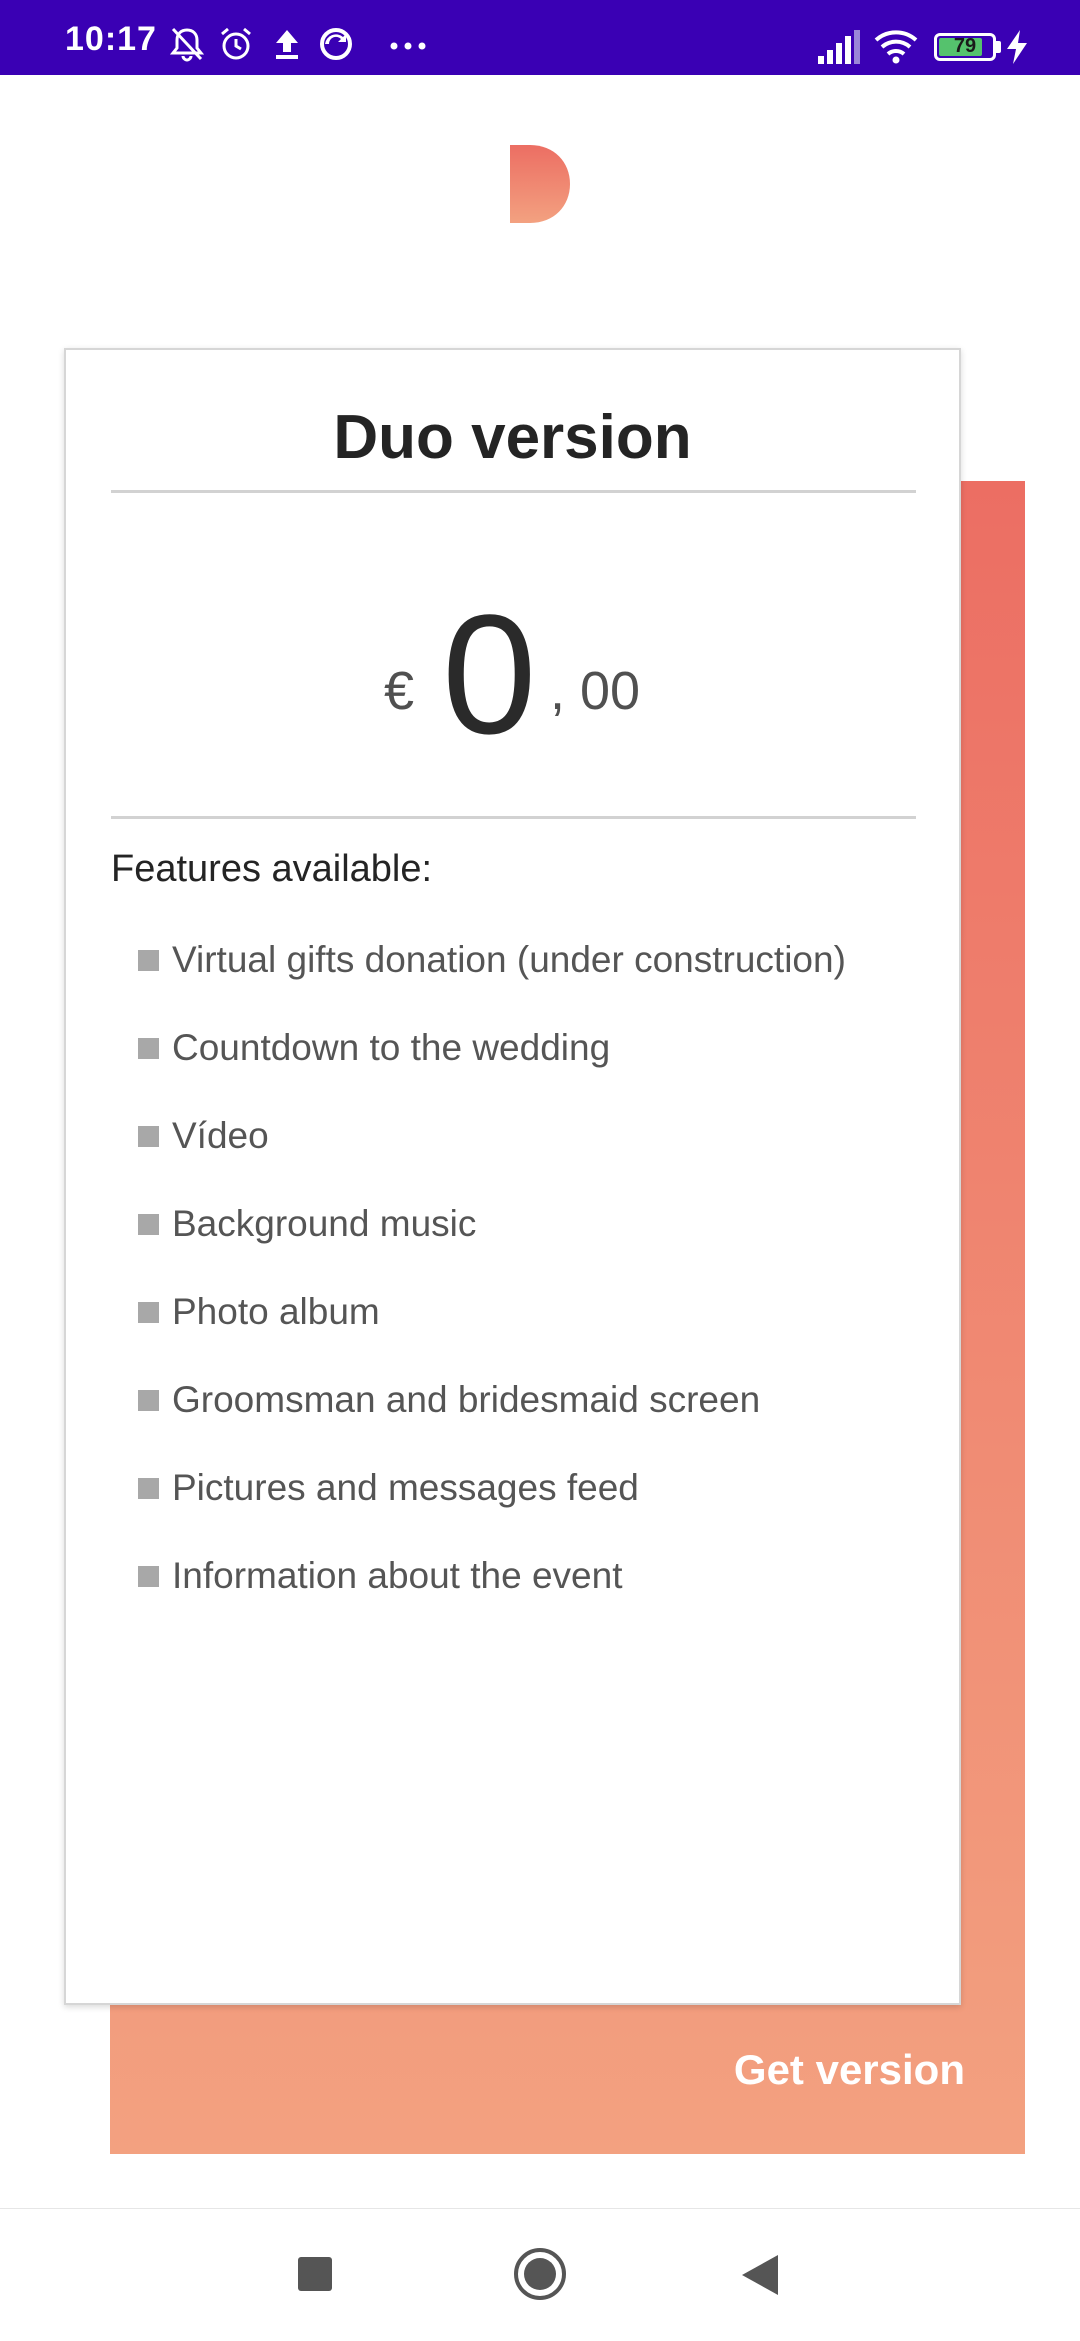  What do you see at coordinates (397, 1575) in the screenshot?
I see `feature-label: Information about the event` at bounding box center [397, 1575].